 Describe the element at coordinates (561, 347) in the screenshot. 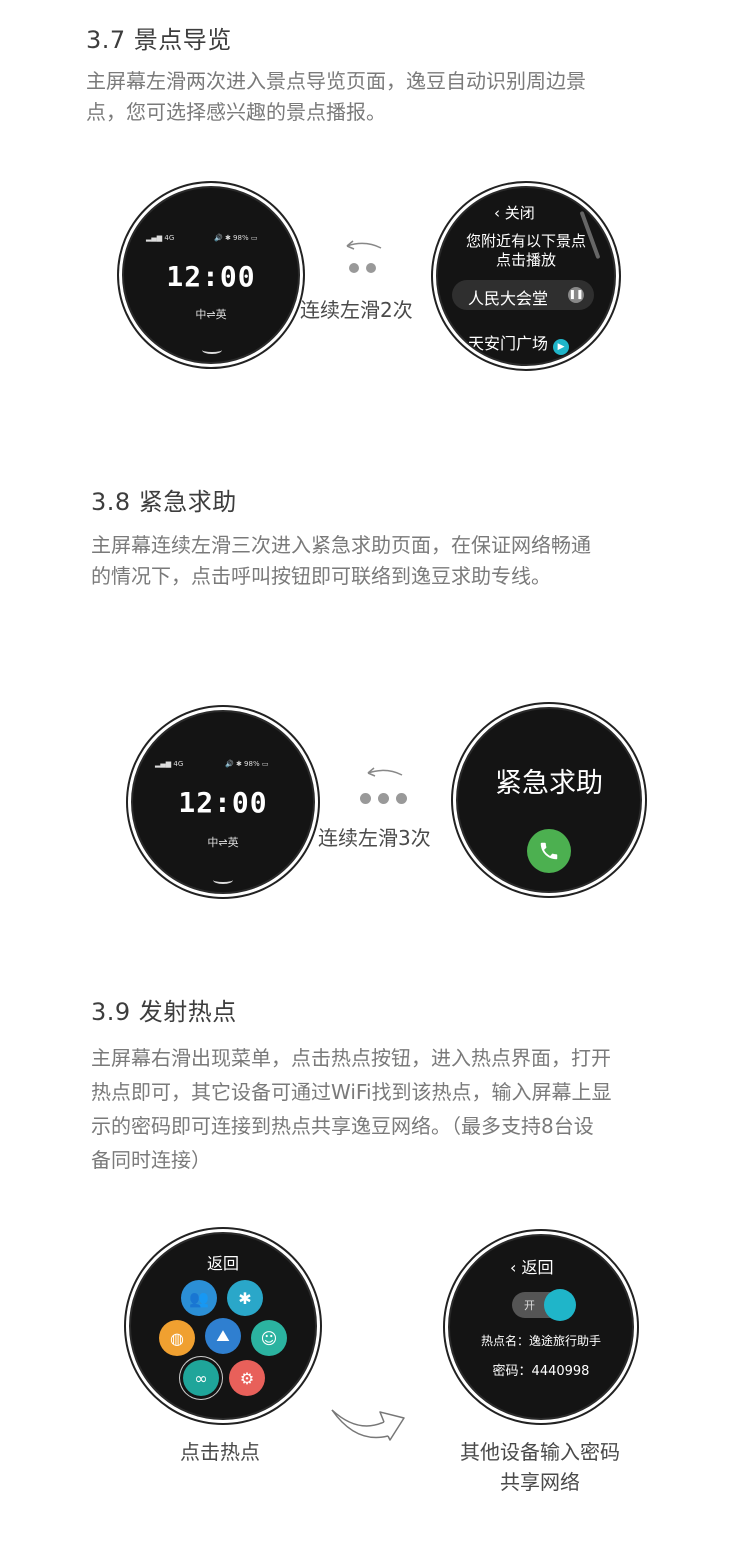

I see `play-icon: ▶` at that location.